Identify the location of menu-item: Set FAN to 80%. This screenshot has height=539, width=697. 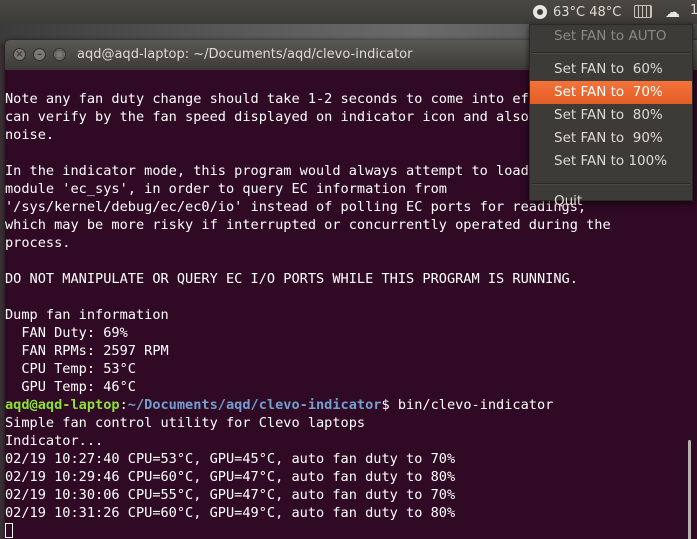
(611, 115).